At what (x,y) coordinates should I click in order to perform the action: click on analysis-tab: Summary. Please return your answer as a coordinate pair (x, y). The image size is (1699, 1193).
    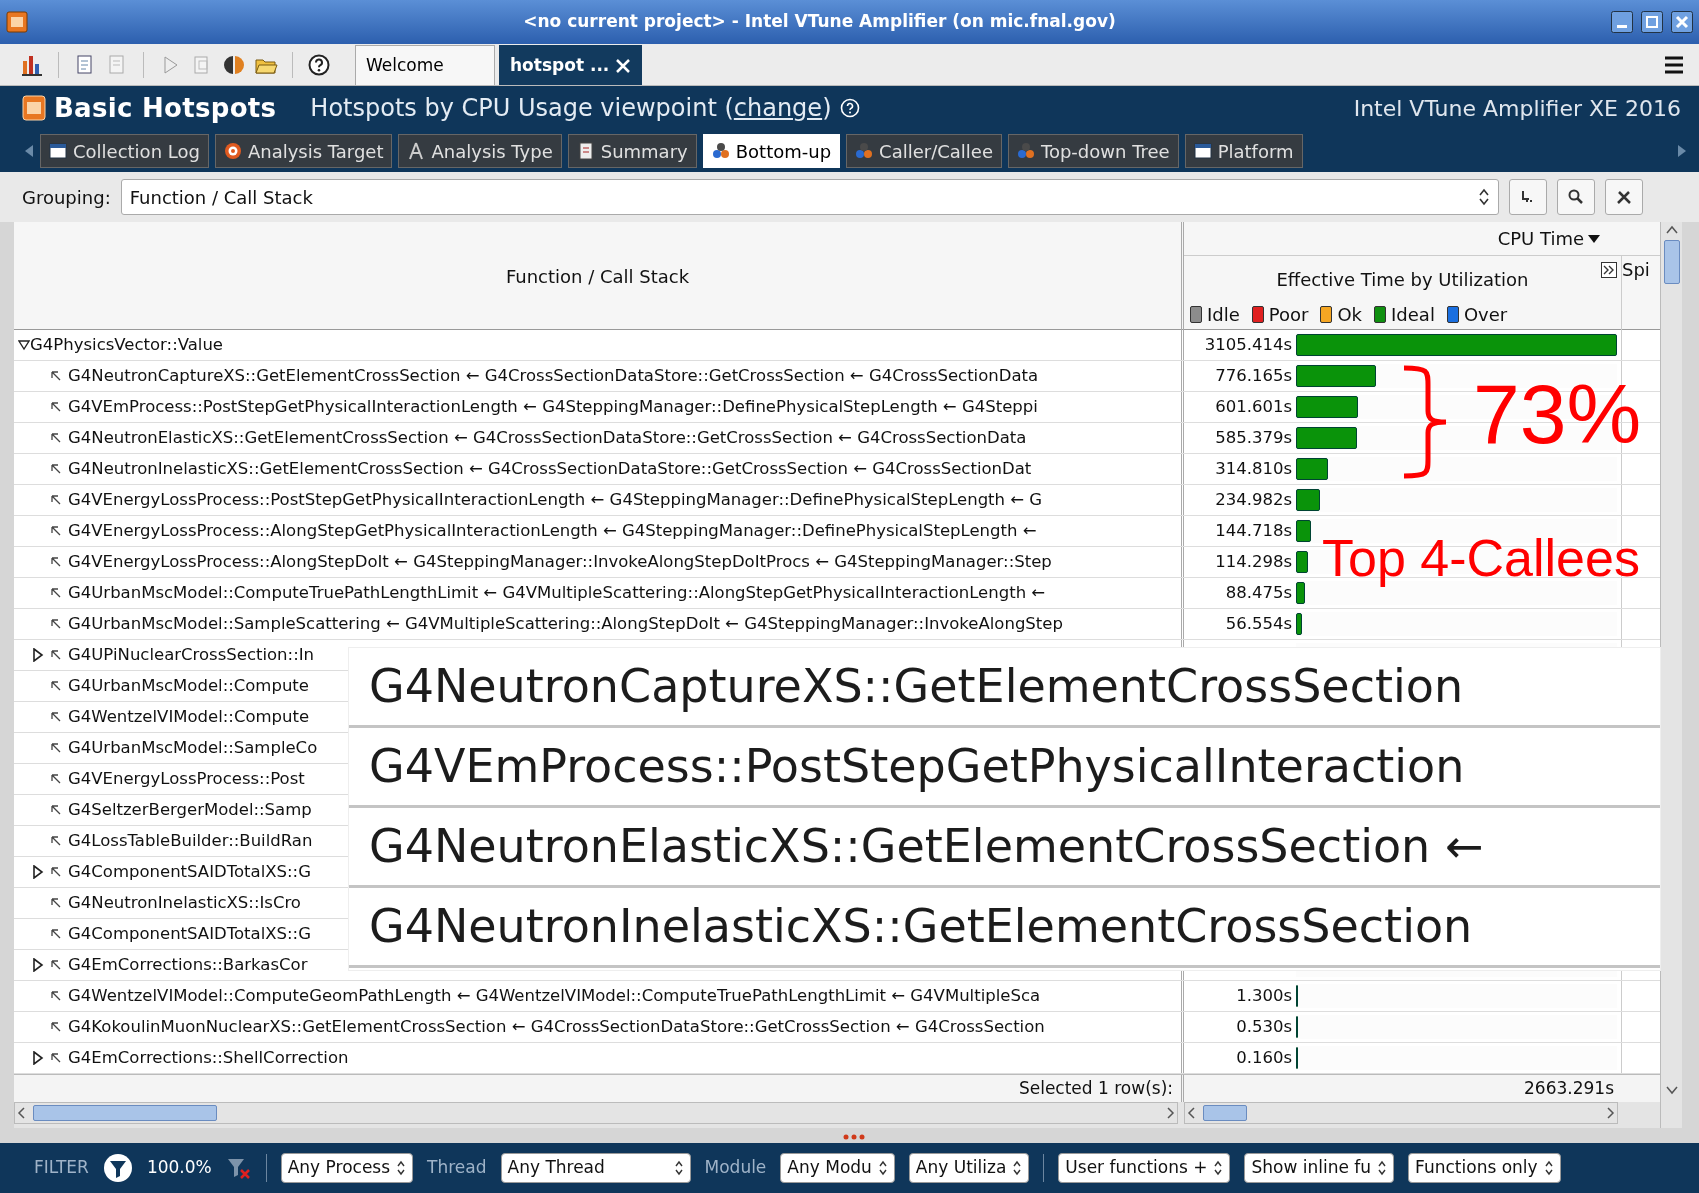
    Looking at the image, I should click on (632, 151).